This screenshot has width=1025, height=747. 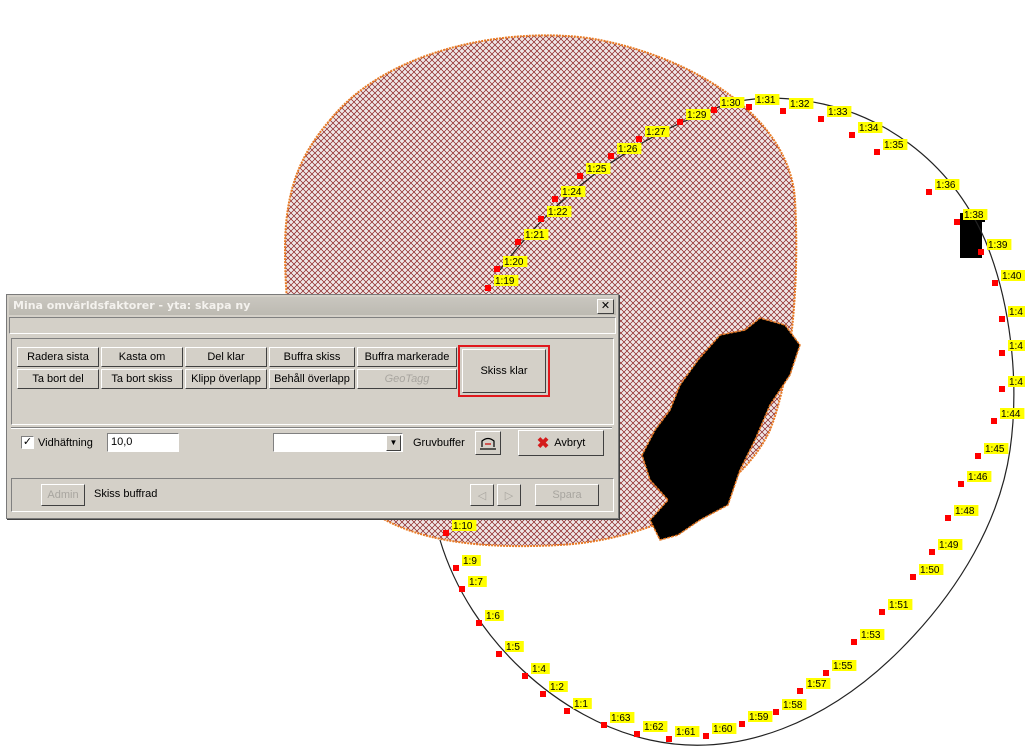 I want to click on next-arrow-icon: ▷, so click(x=509, y=495).